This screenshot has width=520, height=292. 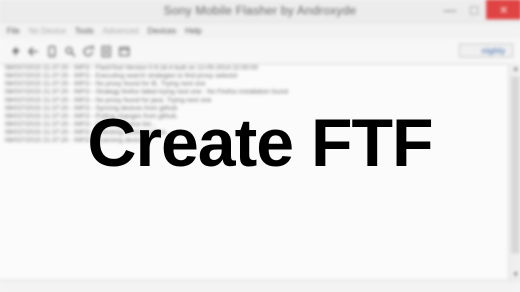 What do you see at coordinates (162, 30) in the screenshot?
I see `menu-devices: Devices` at bounding box center [162, 30].